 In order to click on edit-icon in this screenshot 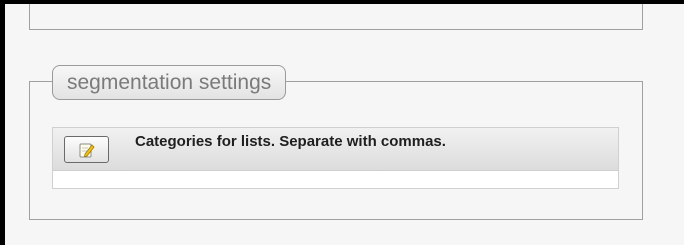, I will do `click(87, 150)`.